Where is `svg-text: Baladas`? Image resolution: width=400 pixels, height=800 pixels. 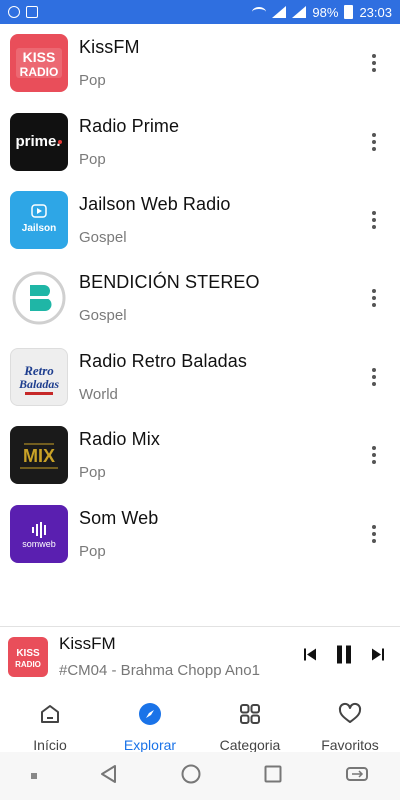
svg-text: Baladas is located at coordinates (38, 384).